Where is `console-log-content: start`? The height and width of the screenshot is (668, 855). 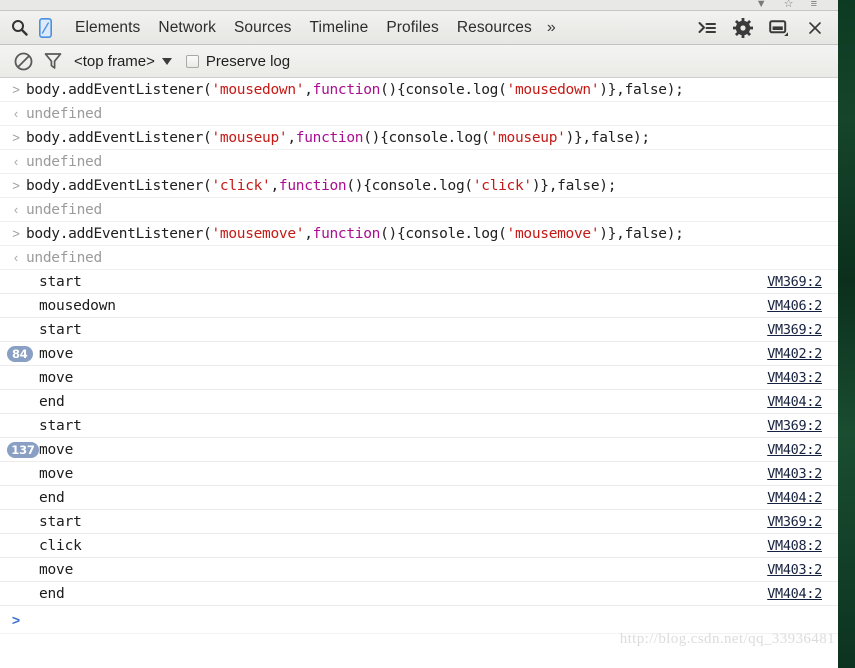 console-log-content: start is located at coordinates (386, 282).